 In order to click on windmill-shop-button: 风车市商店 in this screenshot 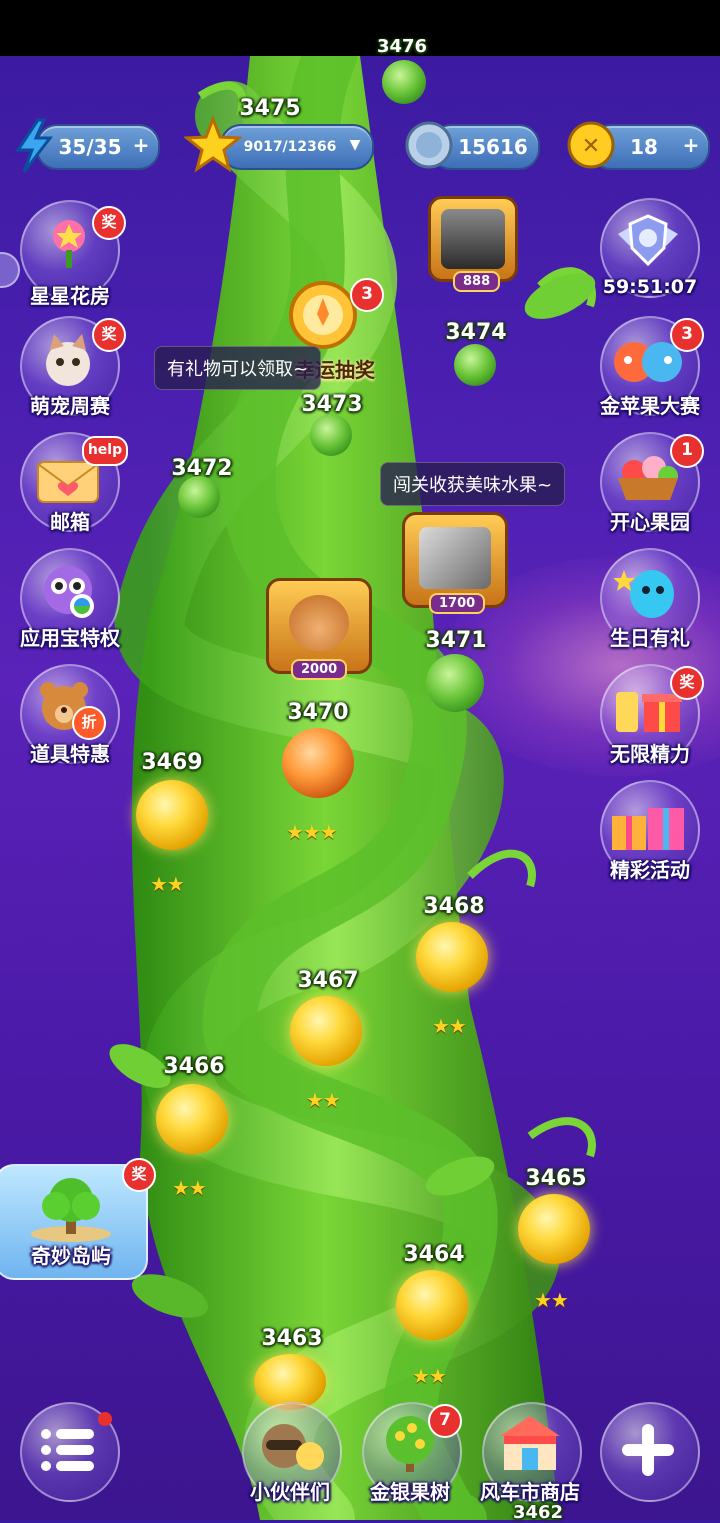, I will do `click(531, 1453)`.